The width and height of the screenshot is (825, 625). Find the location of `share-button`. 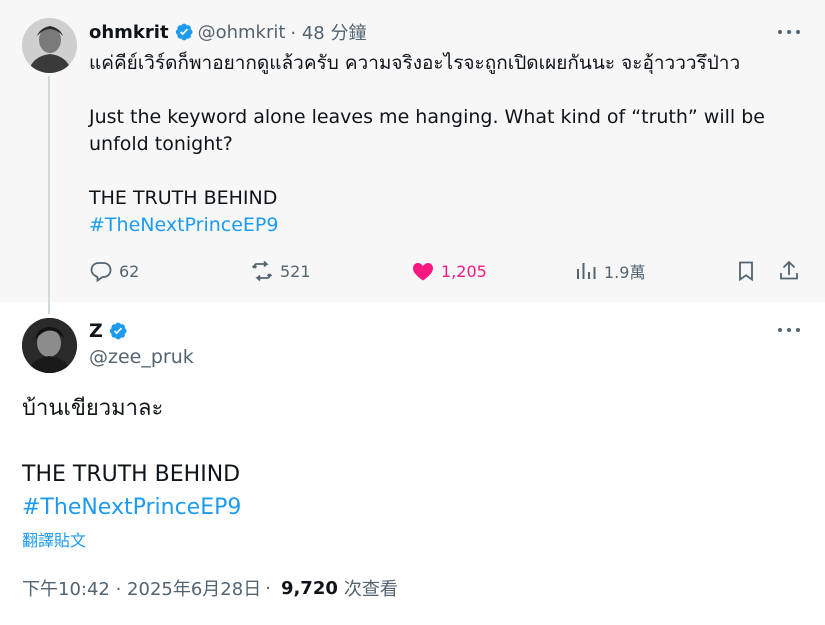

share-button is located at coordinates (789, 271).